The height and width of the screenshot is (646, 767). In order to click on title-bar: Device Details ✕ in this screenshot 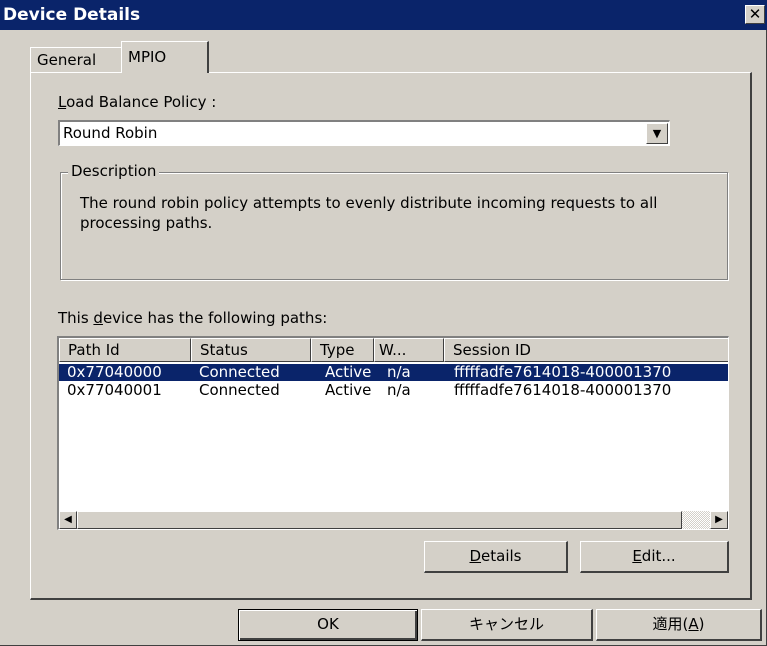, I will do `click(383, 15)`.